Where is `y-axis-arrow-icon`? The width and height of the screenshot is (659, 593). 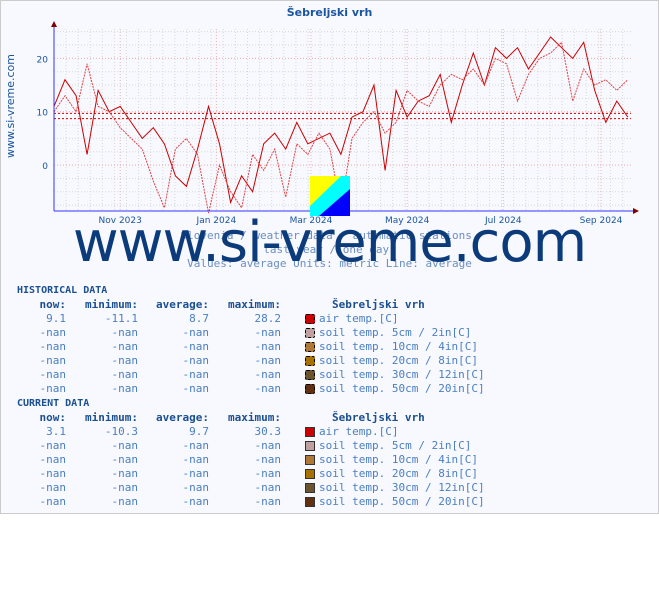 y-axis-arrow-icon is located at coordinates (54, 24).